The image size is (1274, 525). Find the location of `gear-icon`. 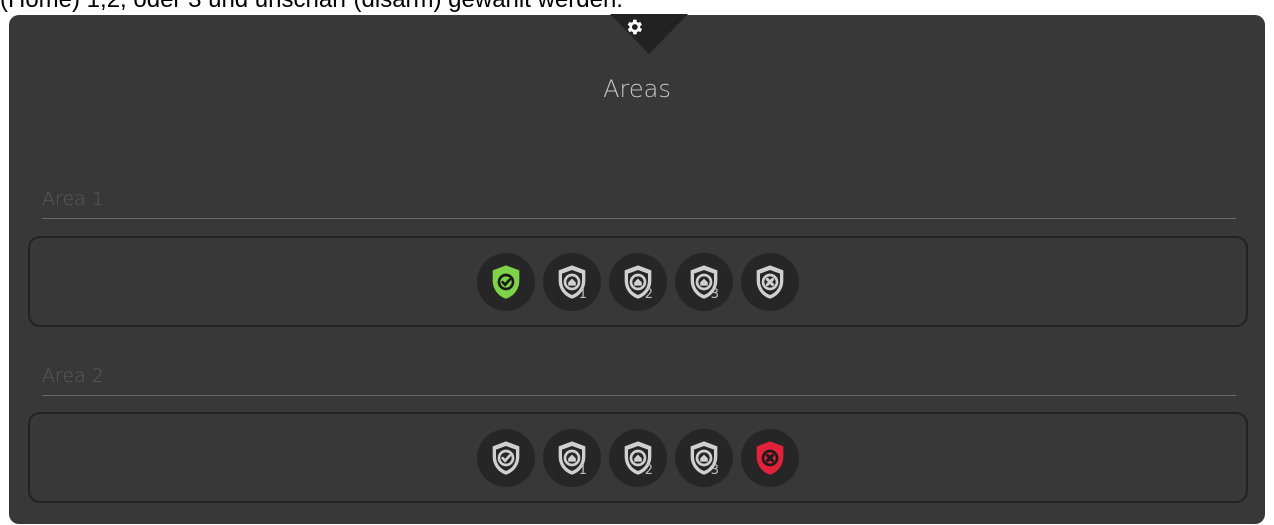

gear-icon is located at coordinates (634, 27).